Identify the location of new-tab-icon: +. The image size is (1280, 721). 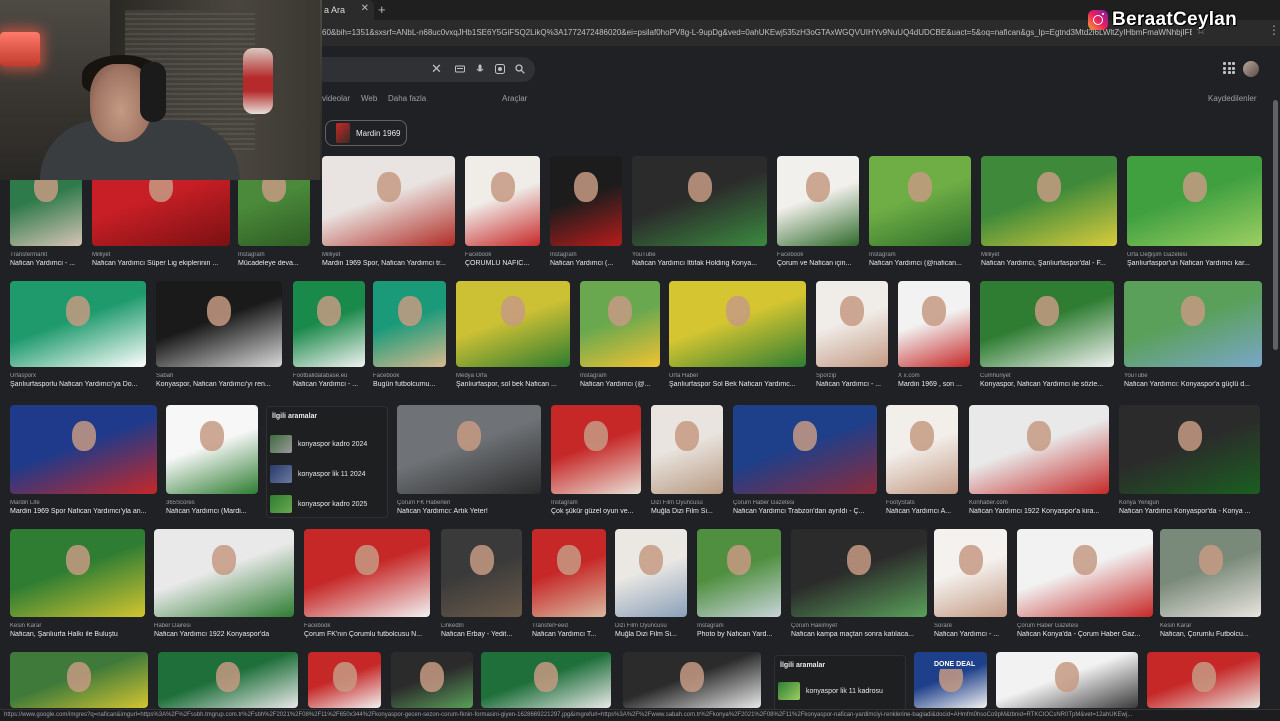
(382, 9).